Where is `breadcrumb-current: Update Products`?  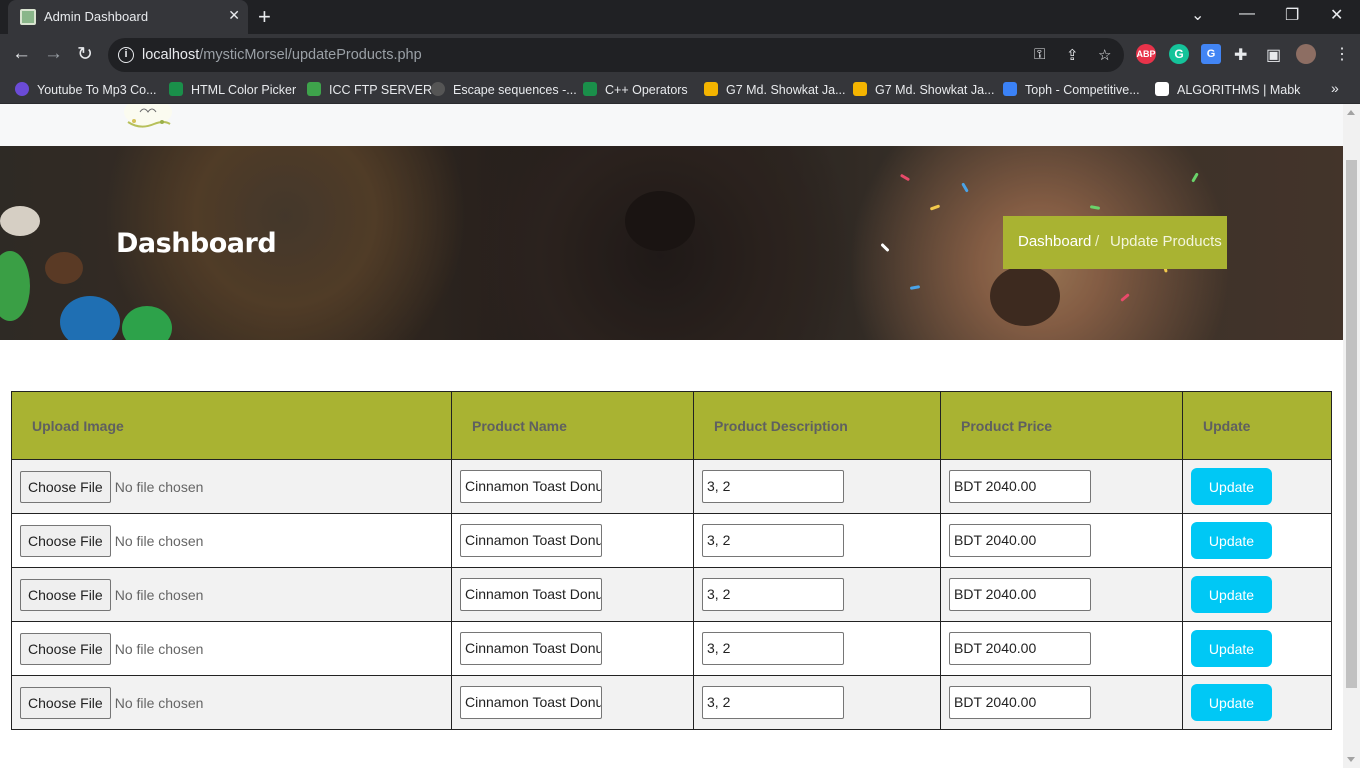 breadcrumb-current: Update Products is located at coordinates (1166, 241).